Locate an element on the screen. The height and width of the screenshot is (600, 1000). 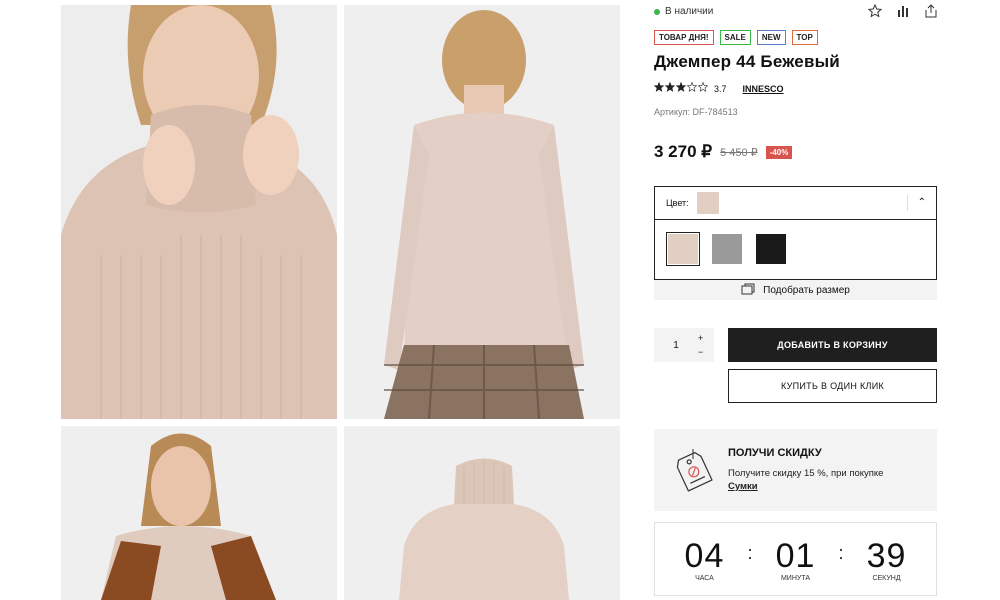
promo-link: Сумки is located at coordinates (743, 486).